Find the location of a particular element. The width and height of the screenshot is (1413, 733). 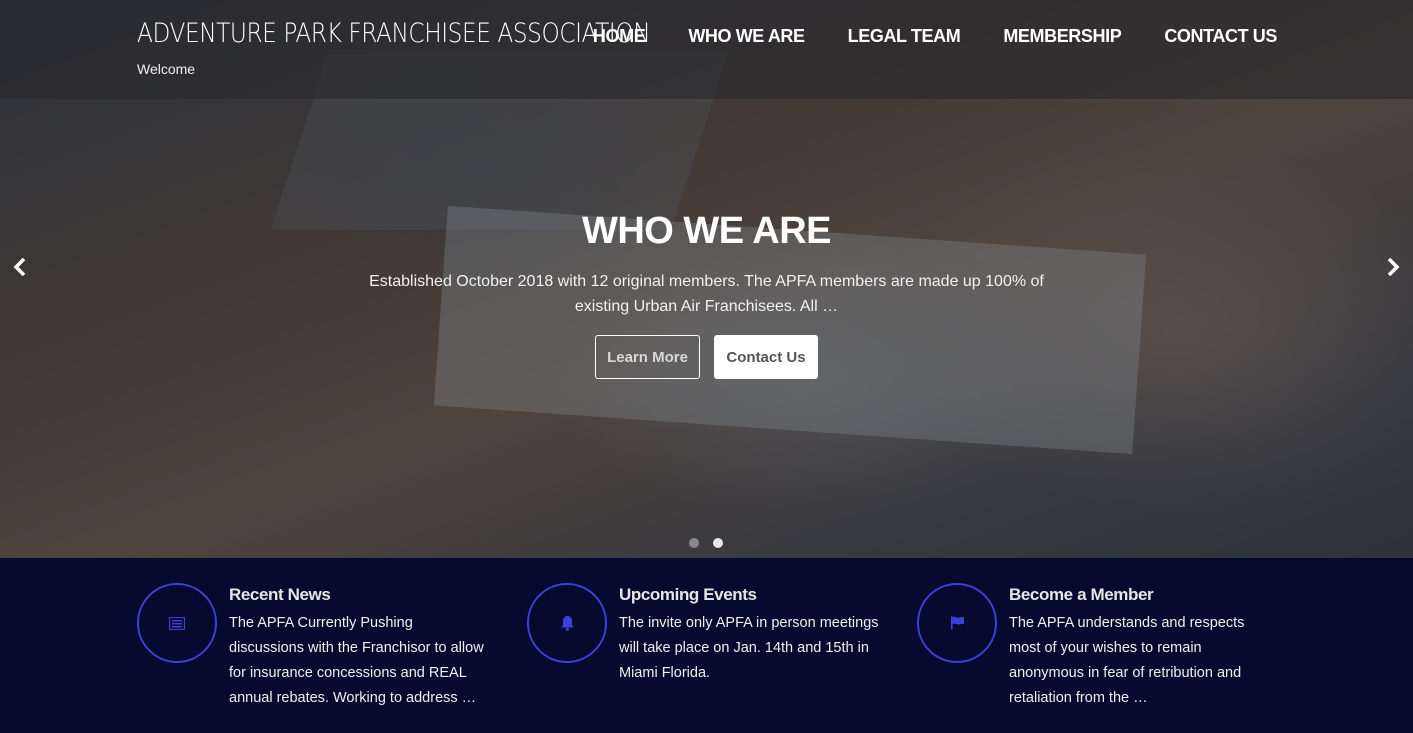

slider-indicators is located at coordinates (706, 543).